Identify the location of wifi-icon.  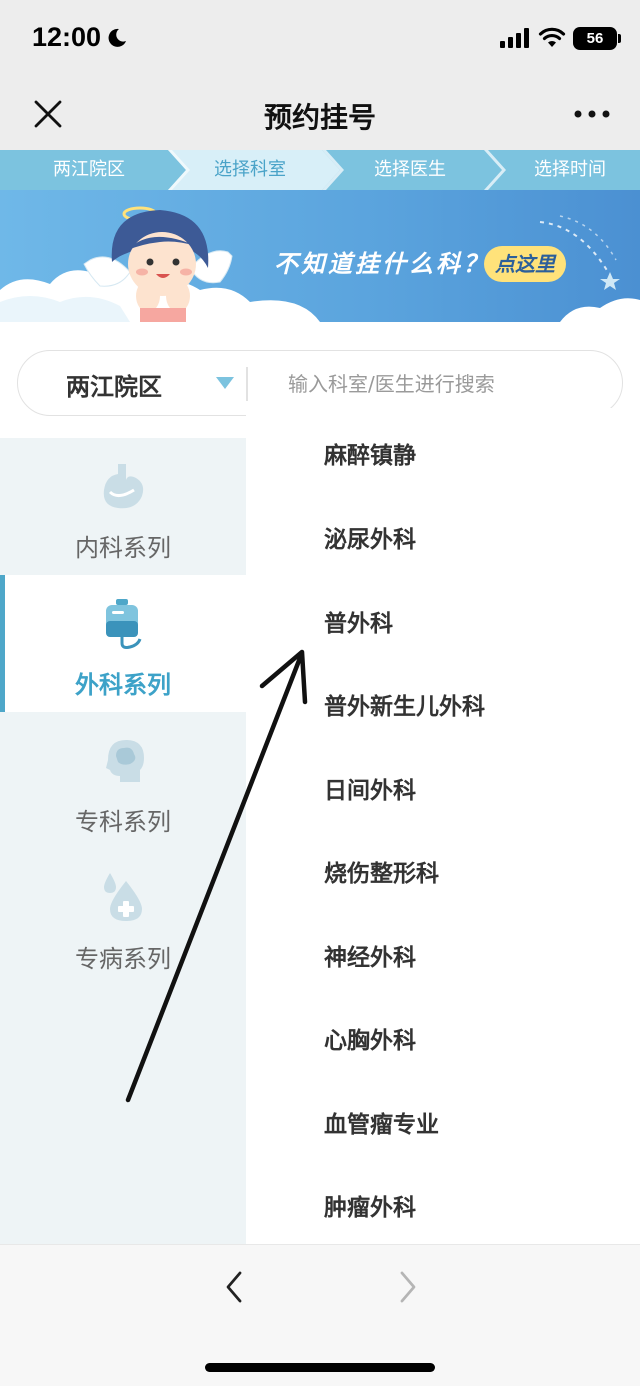
(552, 37).